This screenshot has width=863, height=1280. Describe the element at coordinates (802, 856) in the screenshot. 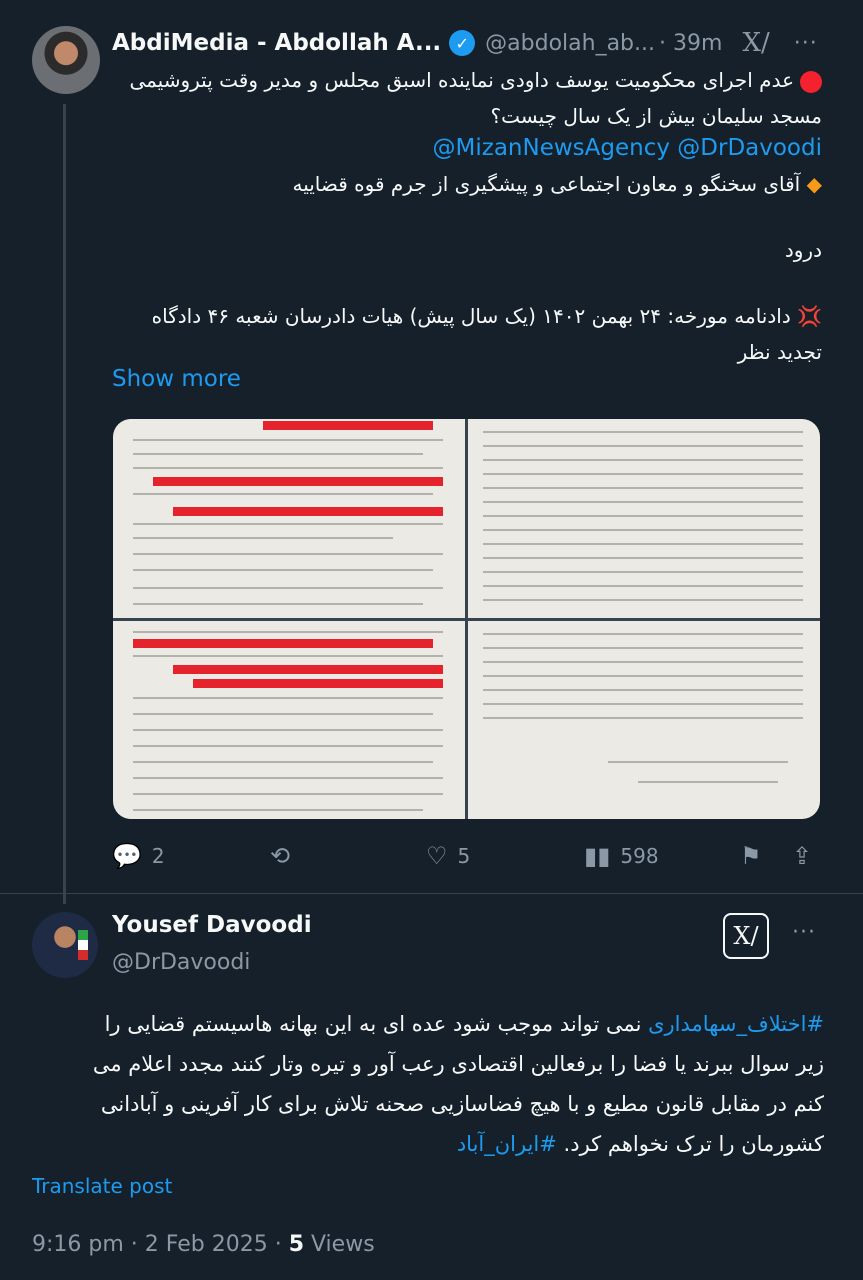

I see `share-icon: ⇪` at that location.